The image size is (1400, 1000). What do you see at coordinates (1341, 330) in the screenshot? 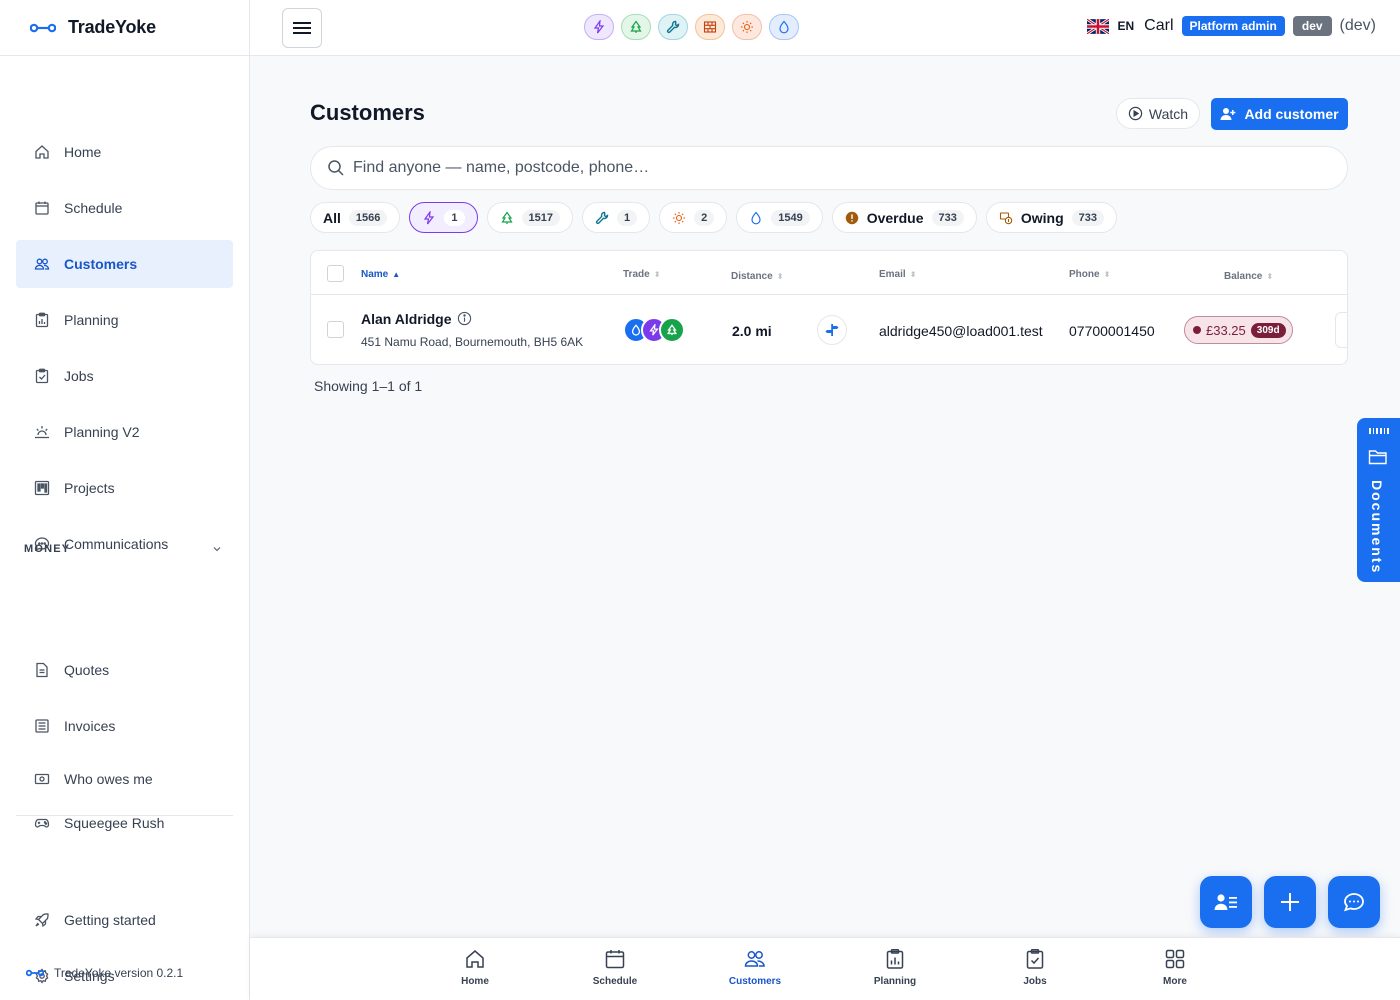
I see `row-actions-button` at bounding box center [1341, 330].